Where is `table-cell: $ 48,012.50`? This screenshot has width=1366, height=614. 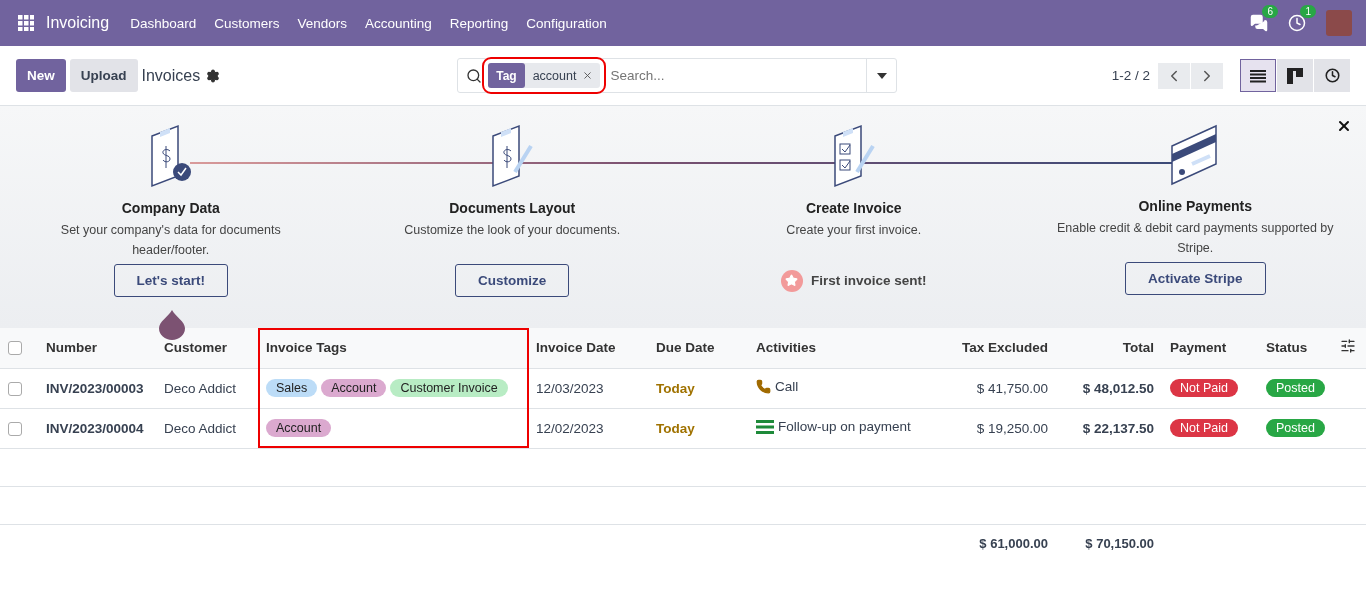 table-cell: $ 48,012.50 is located at coordinates (1109, 388).